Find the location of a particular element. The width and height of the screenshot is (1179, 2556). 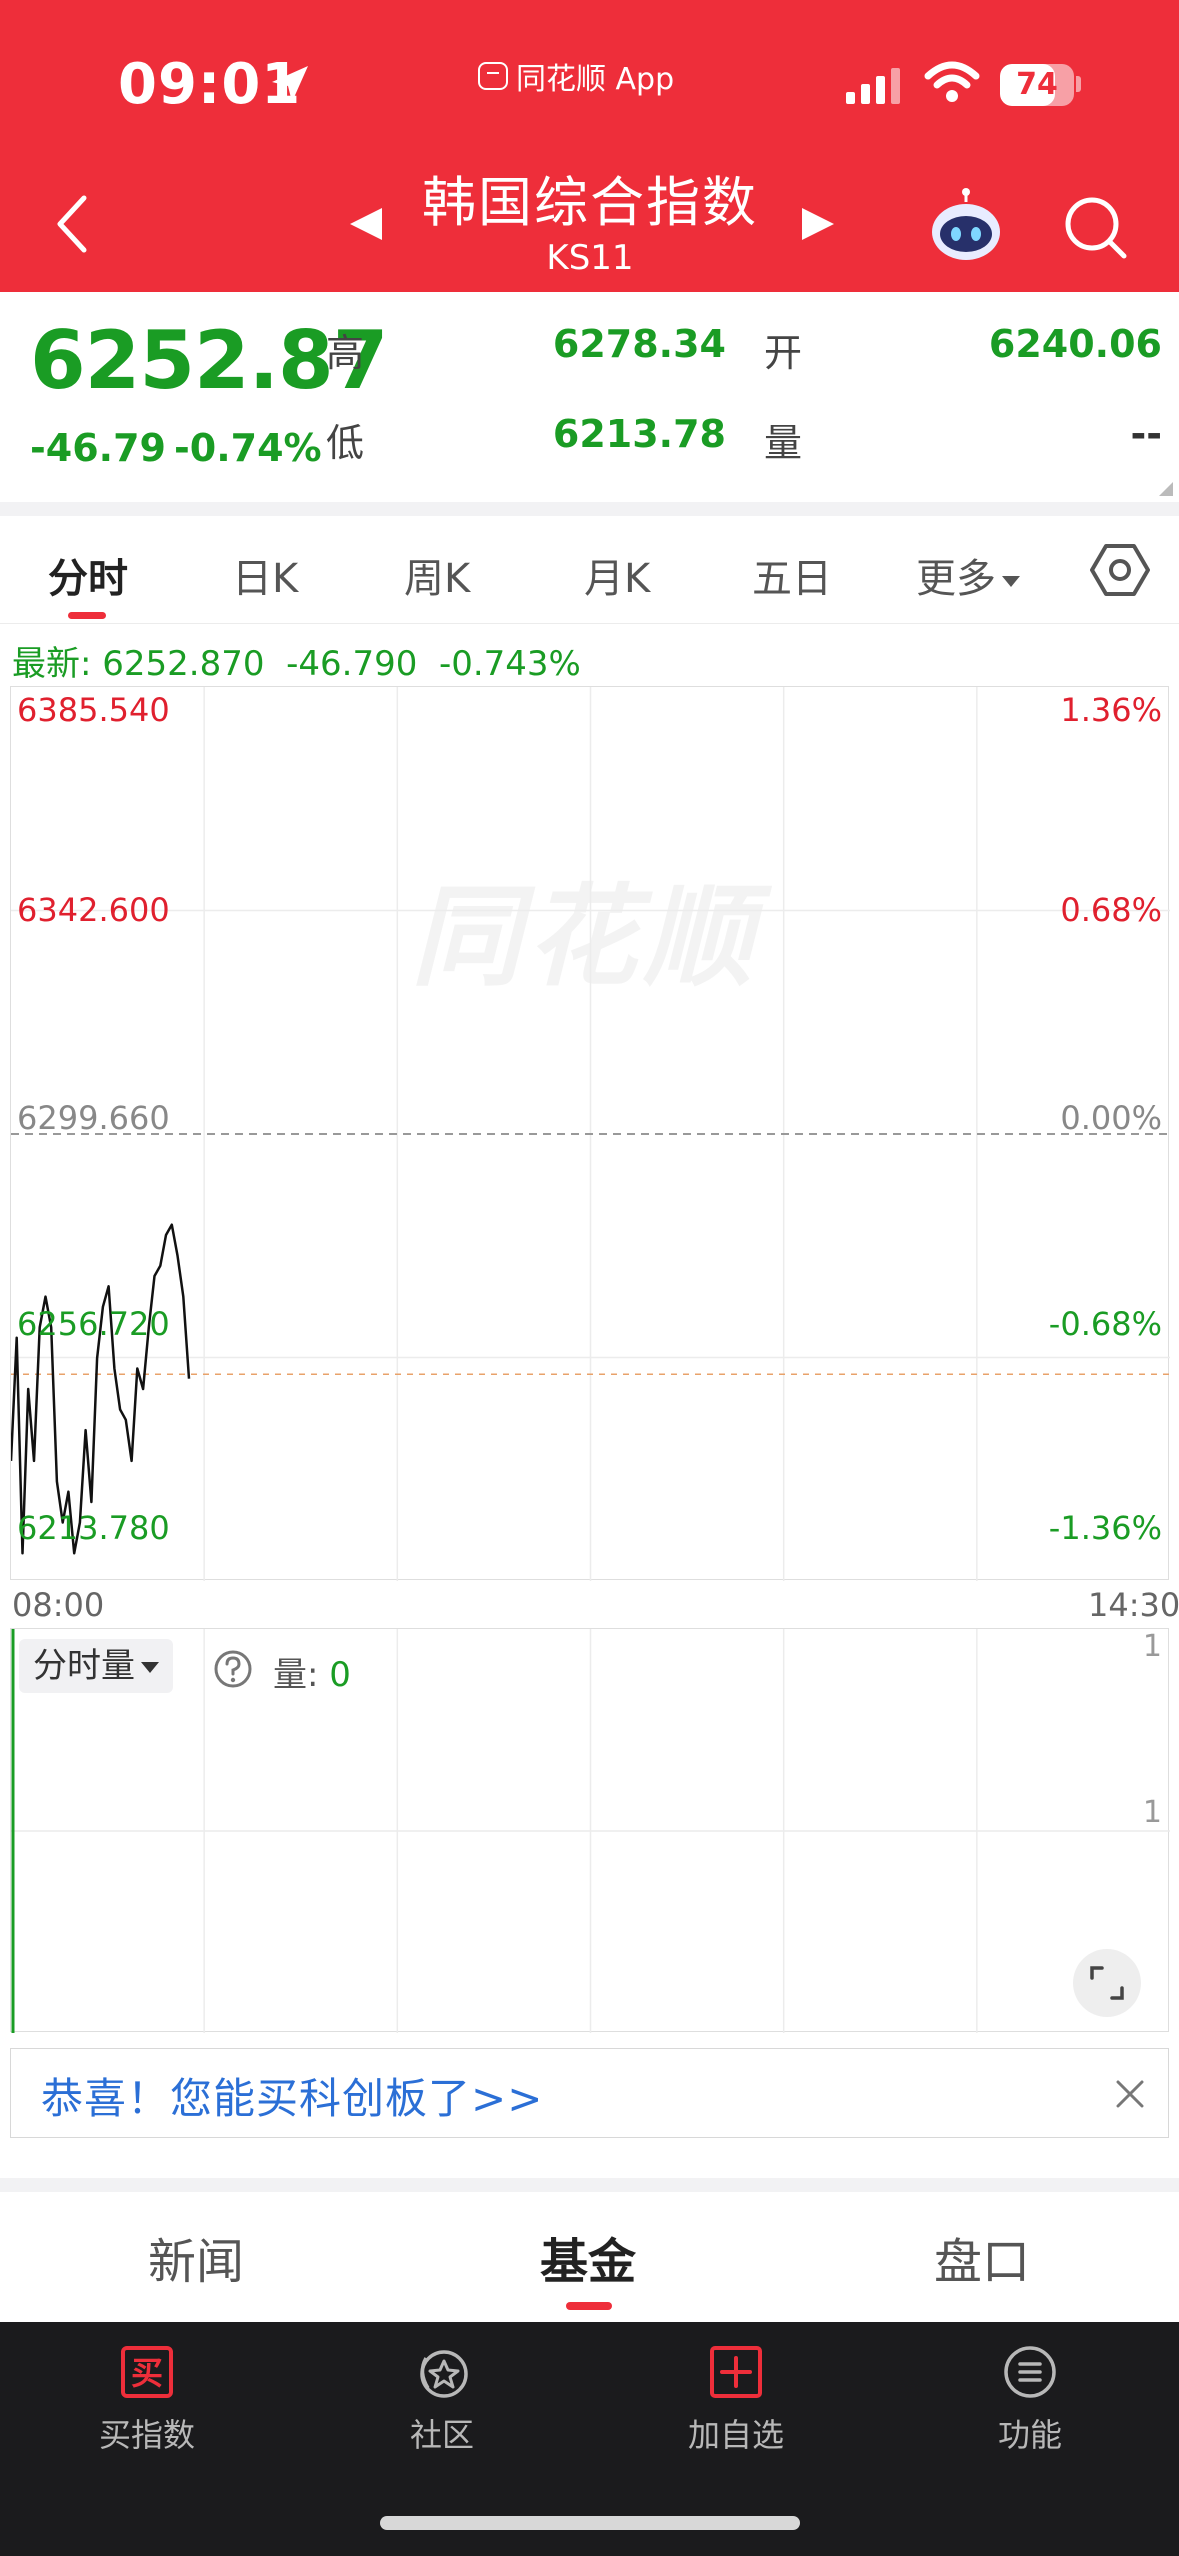

battery-icon: 74 is located at coordinates (1037, 85).